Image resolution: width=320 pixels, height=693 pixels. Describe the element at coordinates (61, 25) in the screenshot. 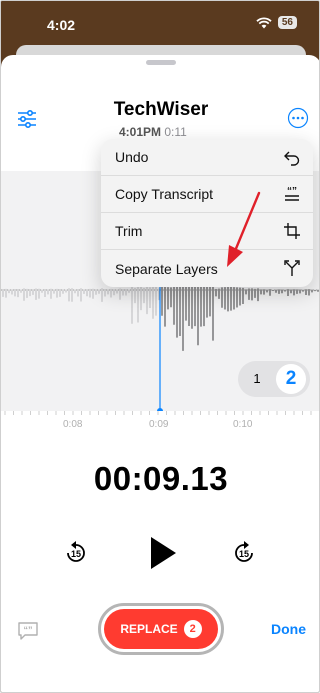

I see `status-time: 4:02` at that location.